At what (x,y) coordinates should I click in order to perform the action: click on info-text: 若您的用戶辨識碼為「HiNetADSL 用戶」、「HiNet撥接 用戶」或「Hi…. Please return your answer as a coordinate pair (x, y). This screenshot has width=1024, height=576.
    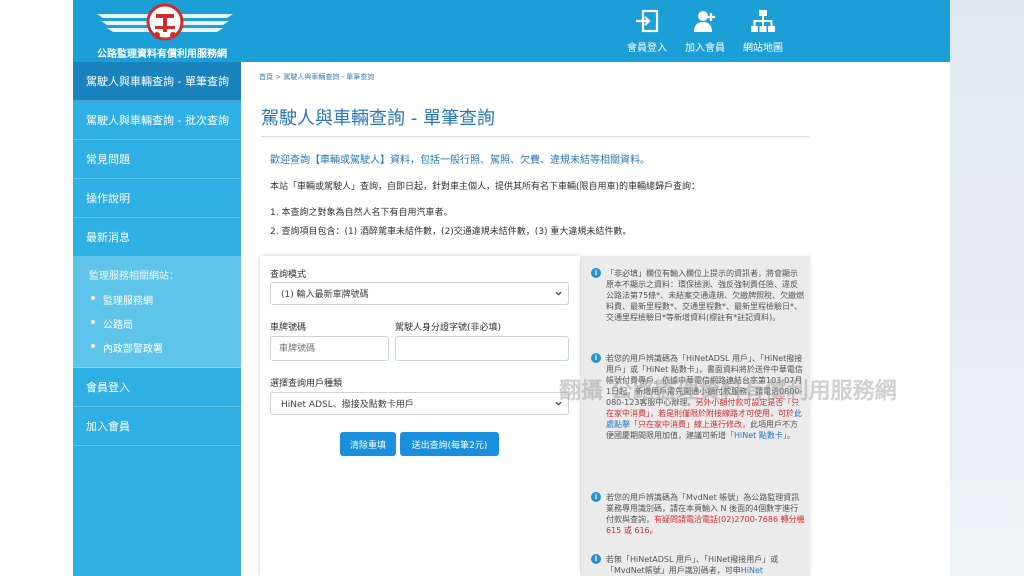
    Looking at the image, I should click on (705, 397).